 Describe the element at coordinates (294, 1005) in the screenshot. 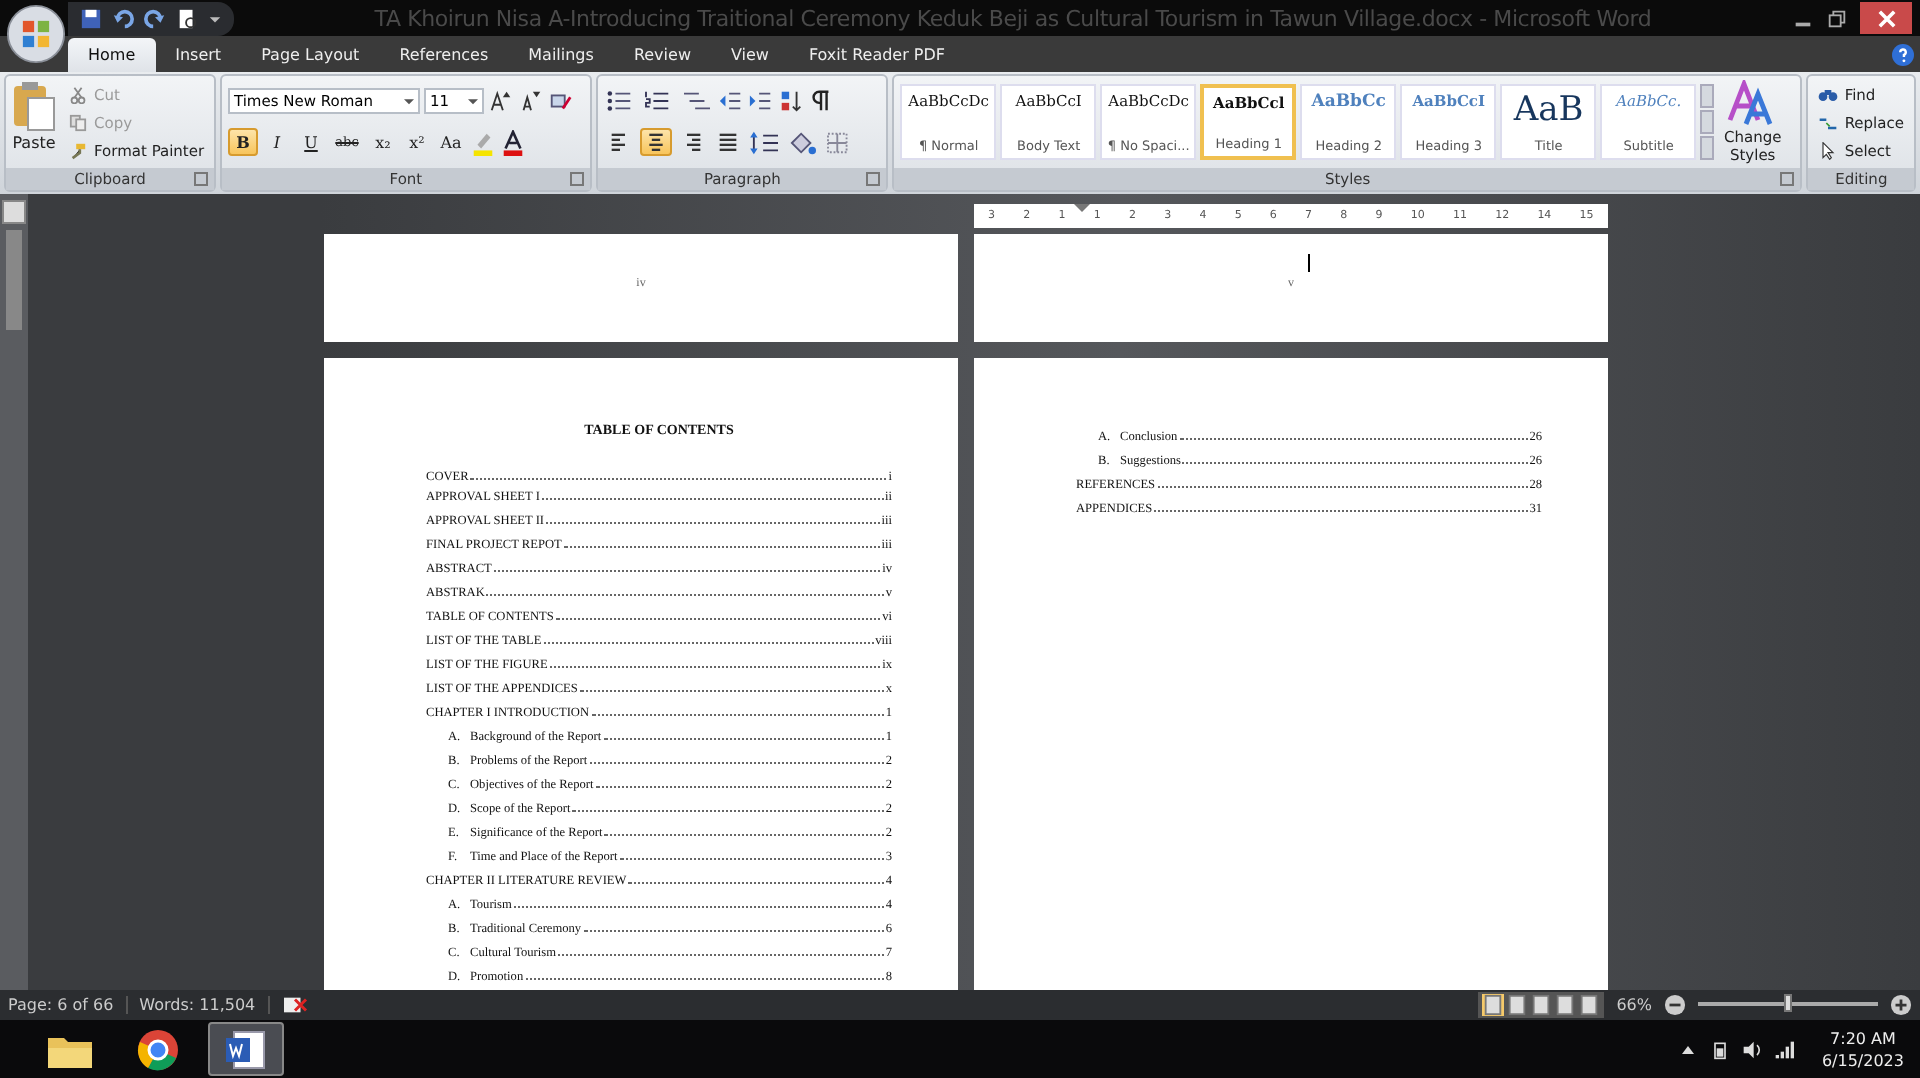

I see `proofing-icon` at that location.